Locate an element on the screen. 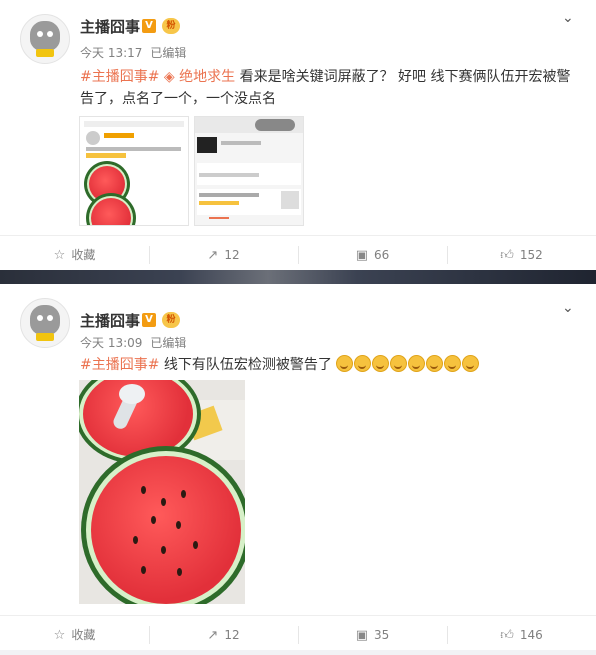 The width and height of the screenshot is (596, 655). comment-icon: ▣ is located at coordinates (361, 635).